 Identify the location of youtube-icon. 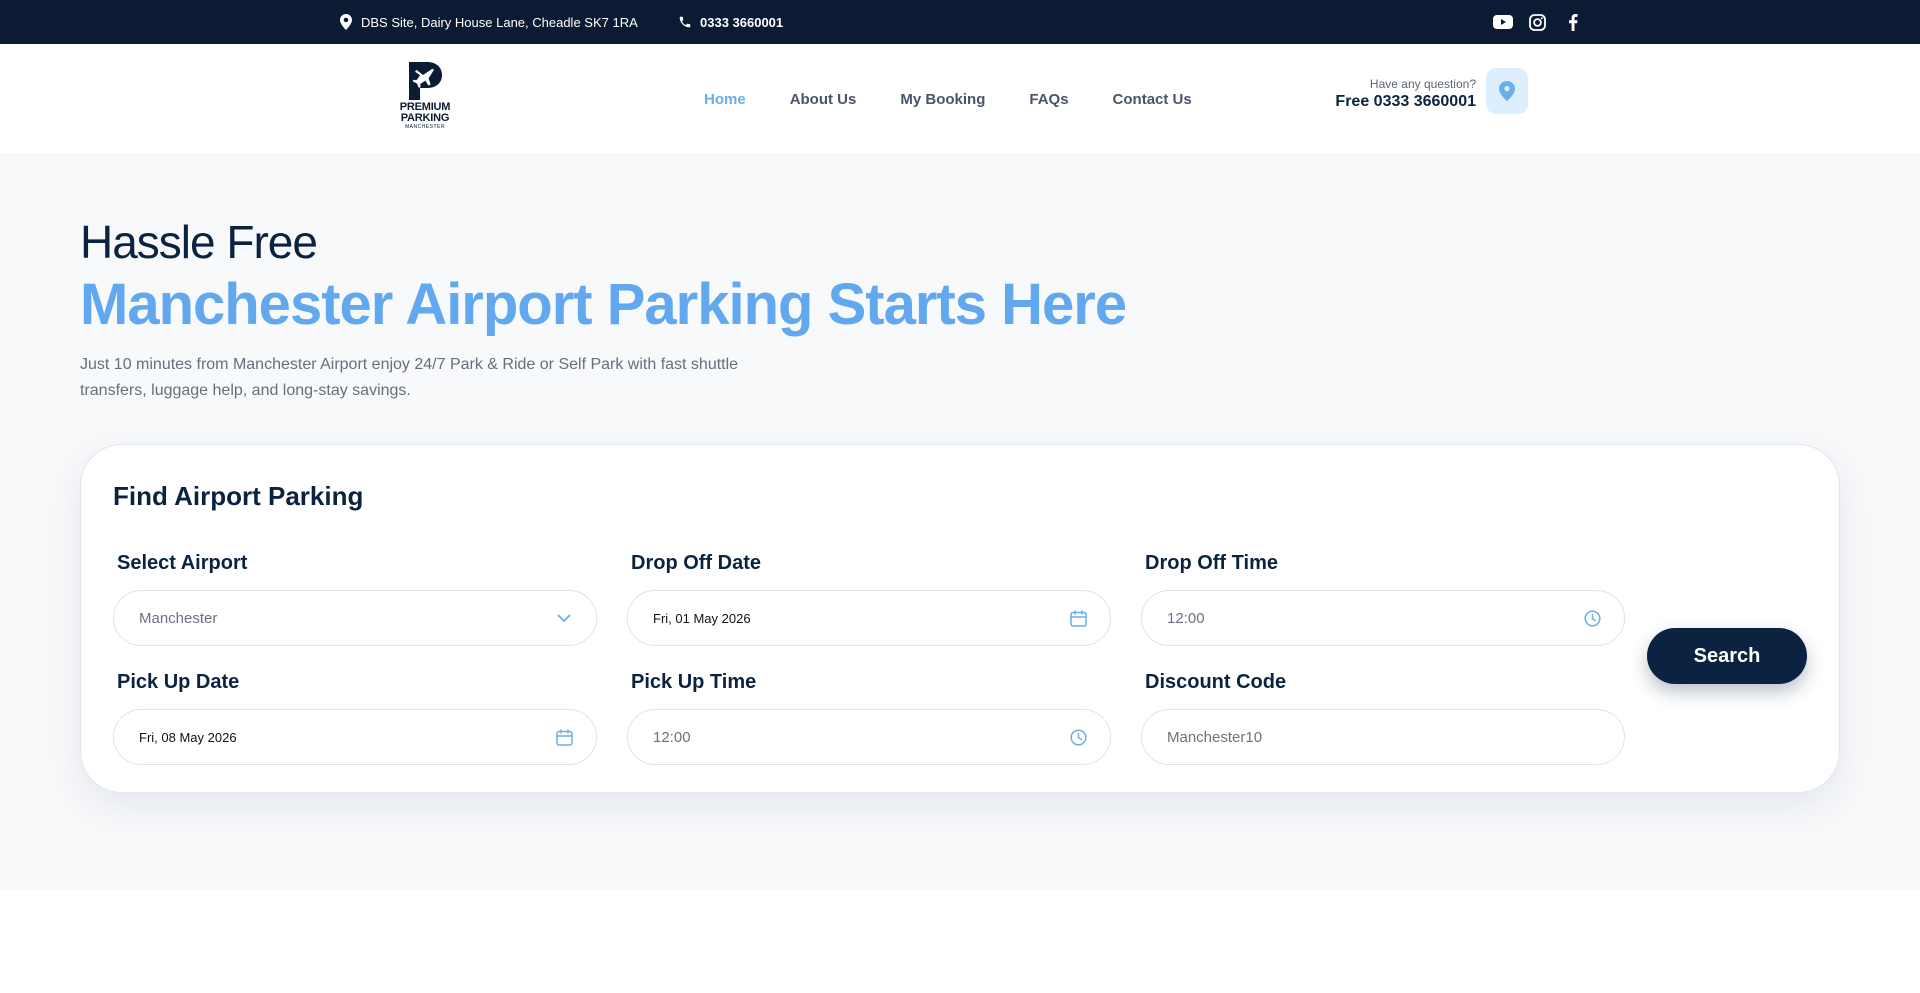
(1502, 22).